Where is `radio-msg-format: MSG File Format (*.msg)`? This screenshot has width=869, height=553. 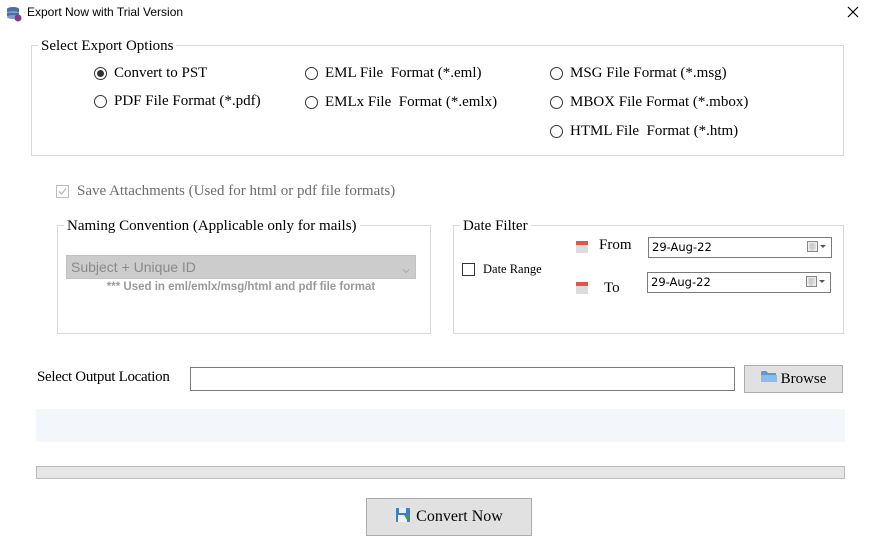
radio-msg-format: MSG File Format (*.msg) is located at coordinates (638, 73).